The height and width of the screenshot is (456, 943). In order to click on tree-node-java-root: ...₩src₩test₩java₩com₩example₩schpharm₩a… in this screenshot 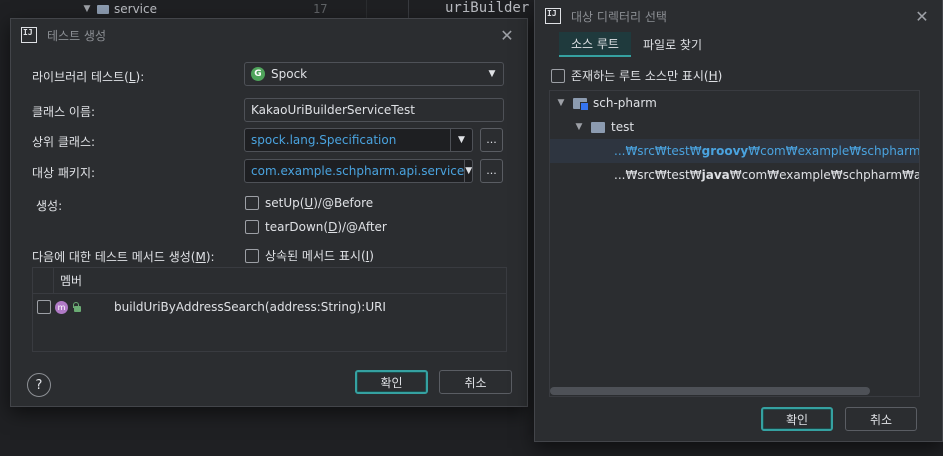, I will do `click(734, 175)`.